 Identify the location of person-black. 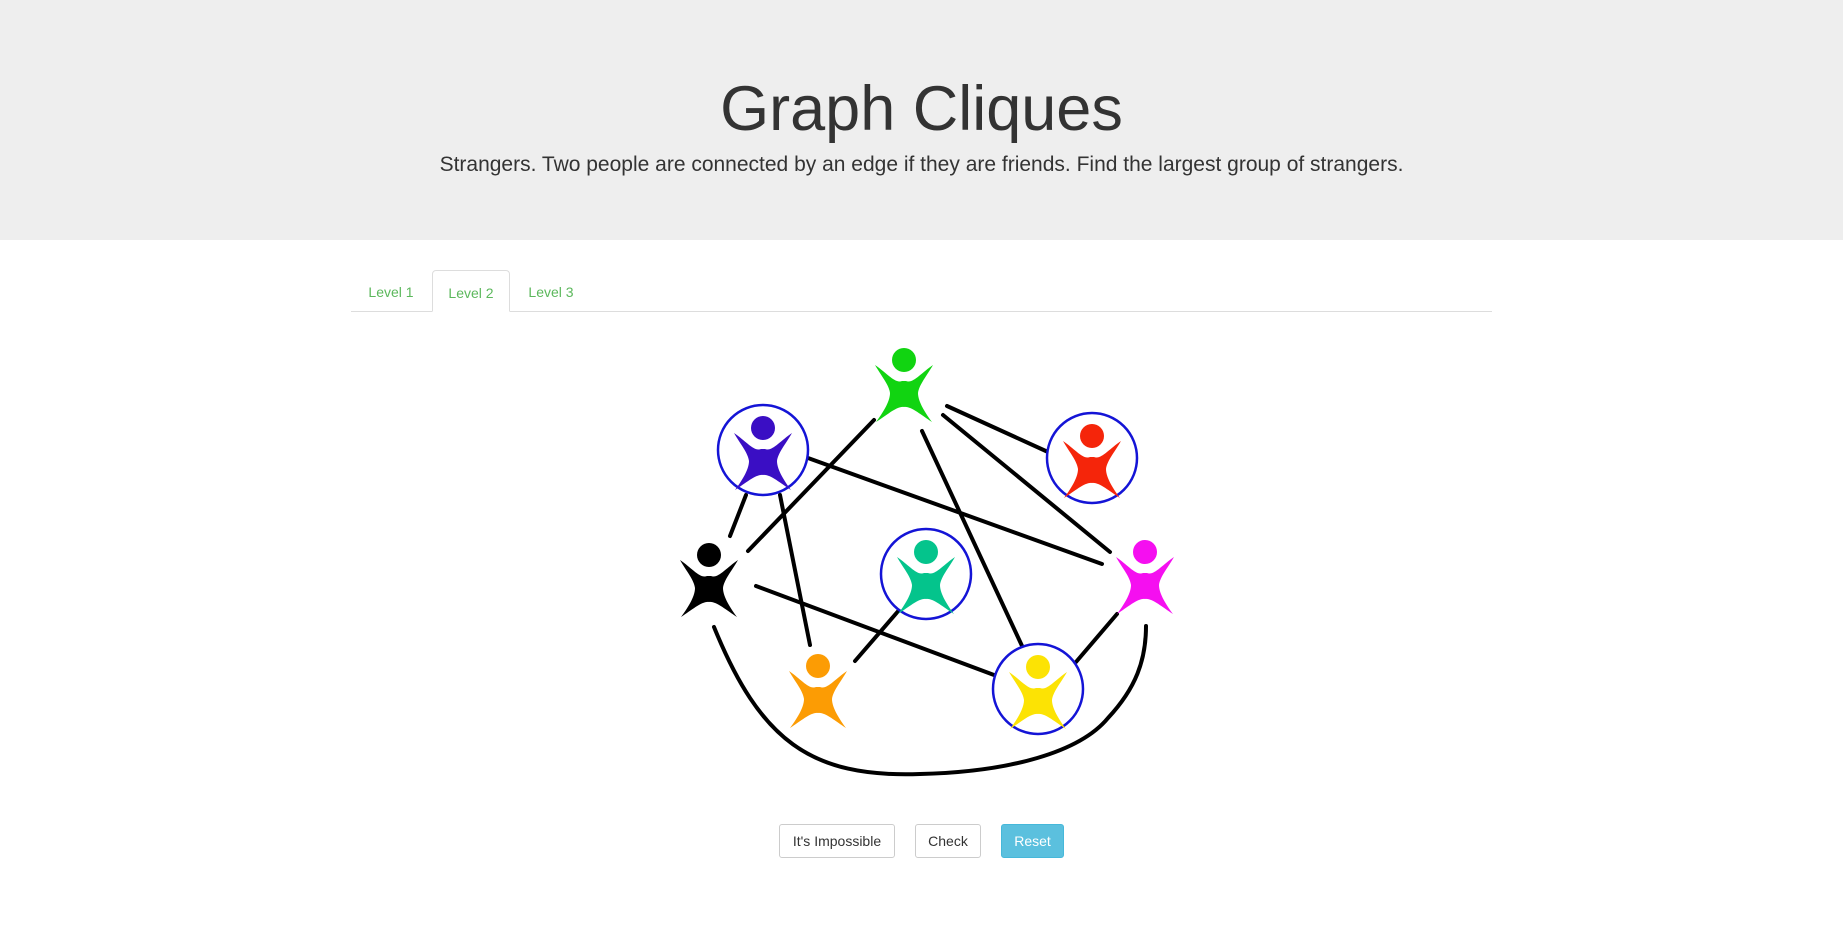
(709, 580).